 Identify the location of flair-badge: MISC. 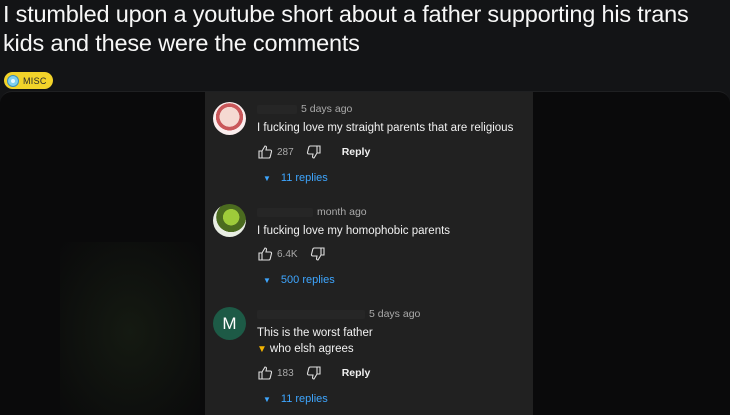
(28, 80).